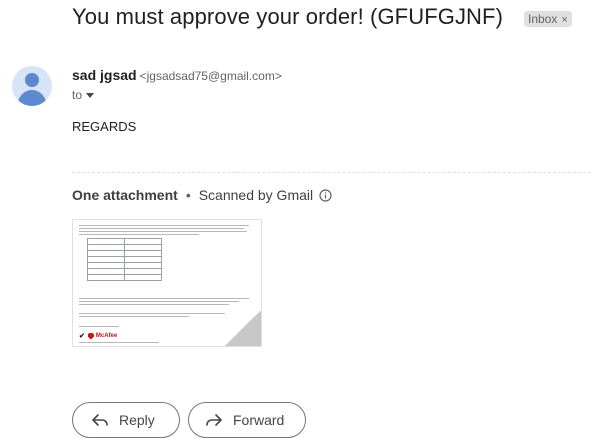  I want to click on inbox-label-chip: Inbox ×, so click(548, 19).